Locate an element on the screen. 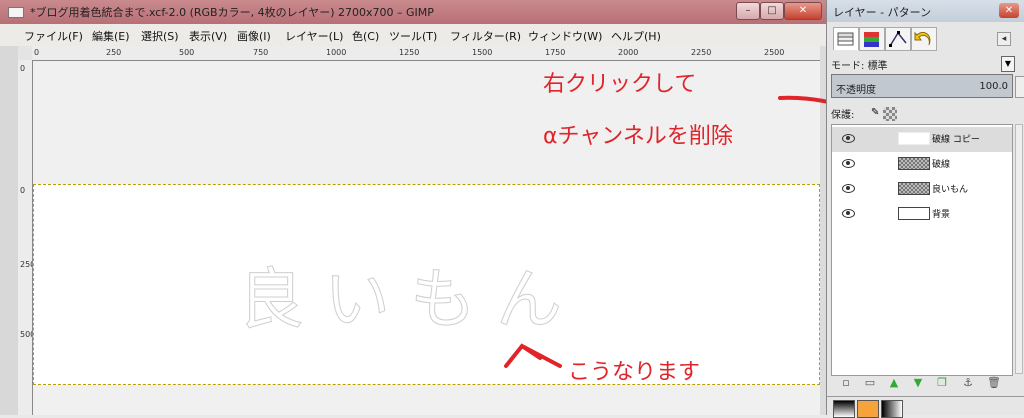  tab-paths is located at coordinates (898, 39).